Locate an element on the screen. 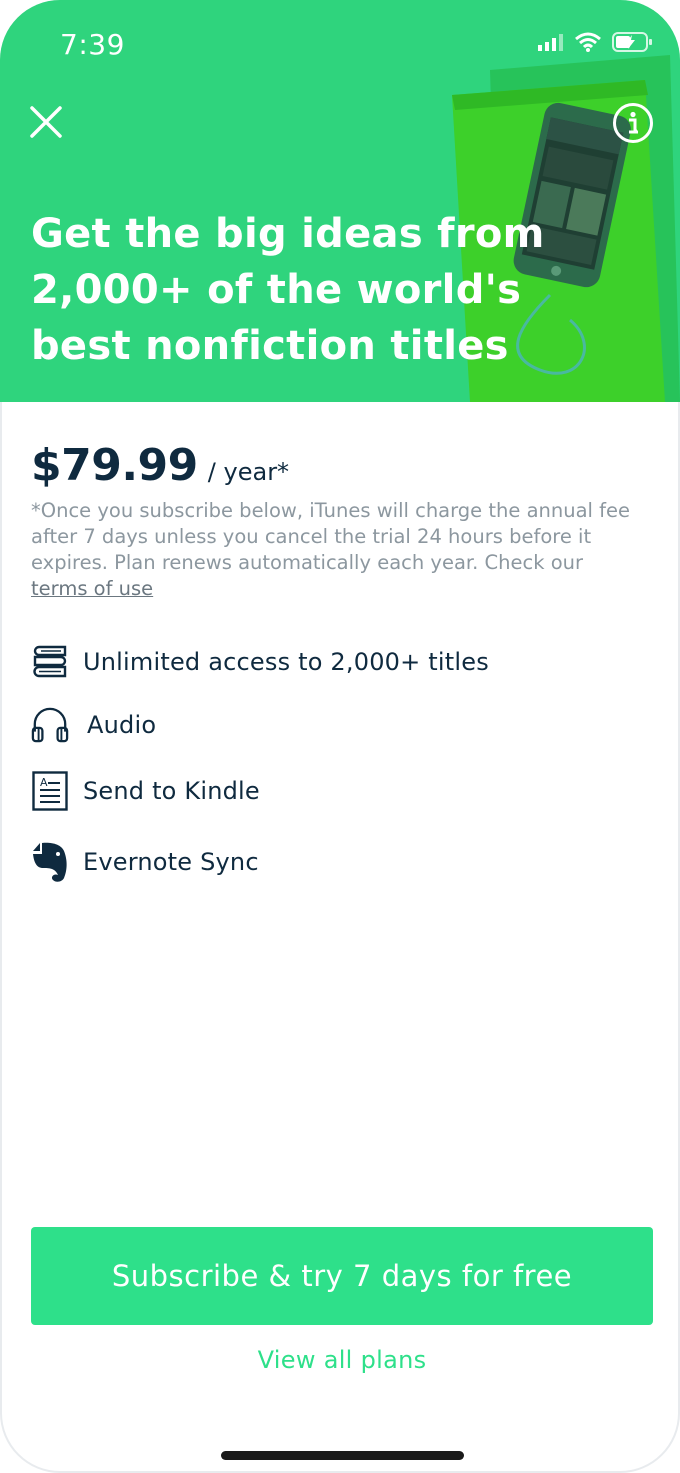 The height and width of the screenshot is (1473, 680). close-button is located at coordinates (46, 122).